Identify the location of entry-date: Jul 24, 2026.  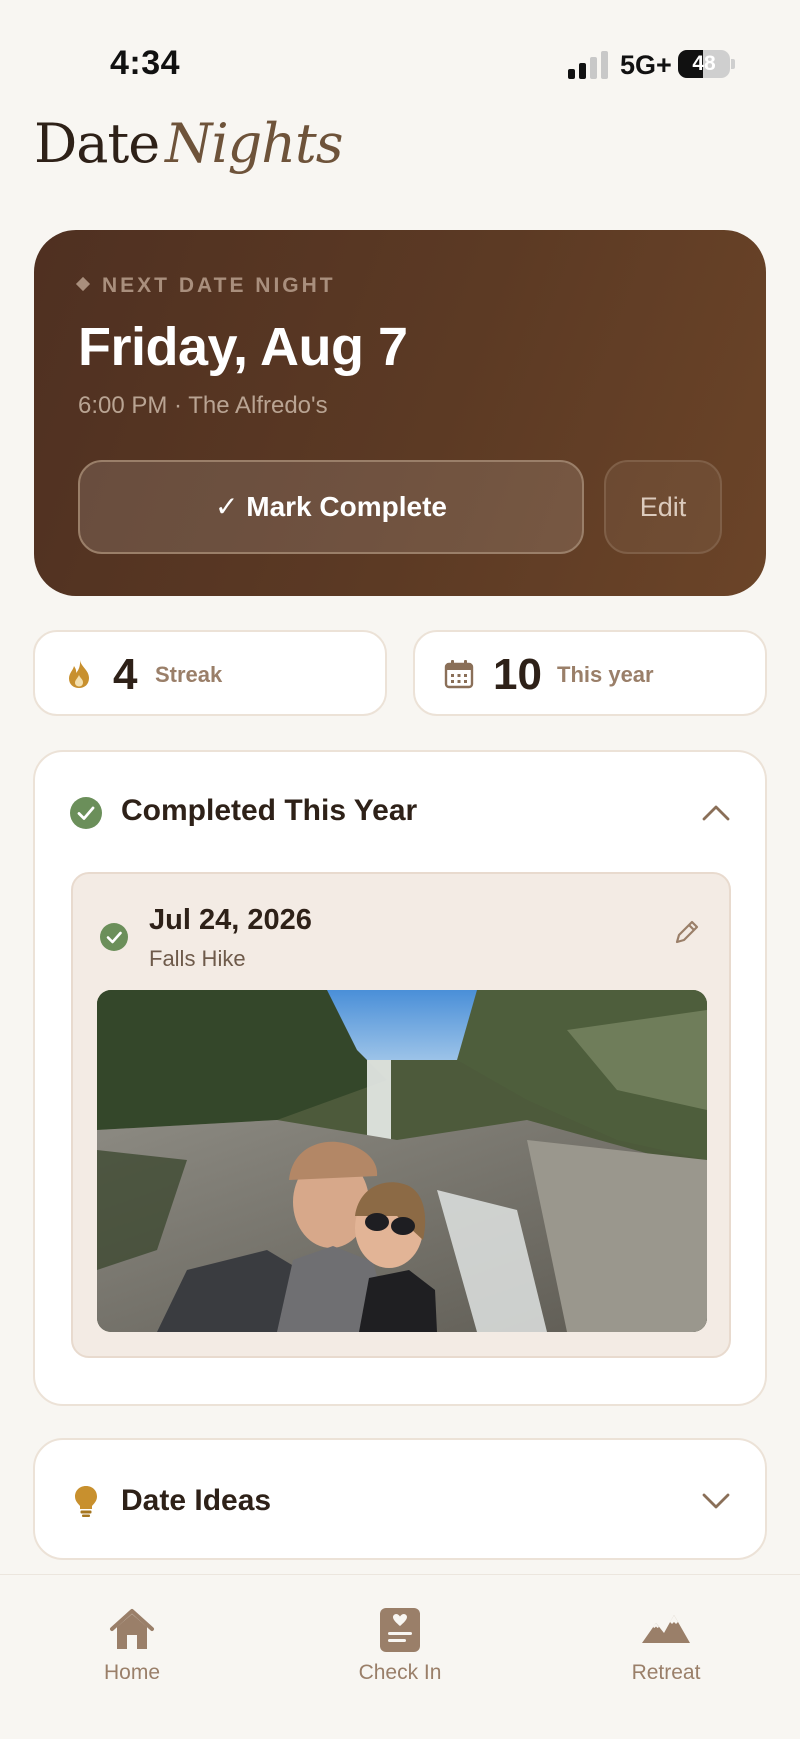
(230, 920).